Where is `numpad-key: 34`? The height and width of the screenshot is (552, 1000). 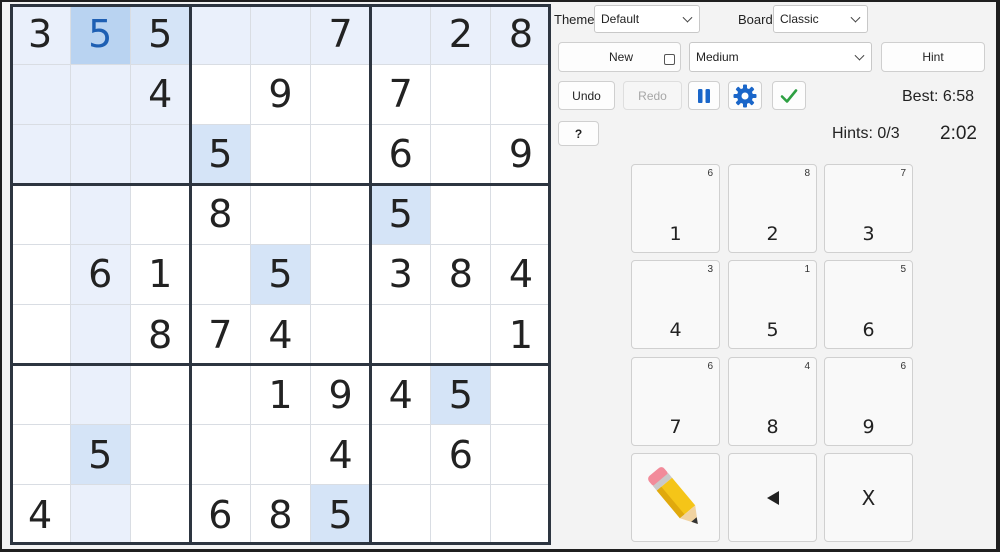
numpad-key: 34 is located at coordinates (675, 304).